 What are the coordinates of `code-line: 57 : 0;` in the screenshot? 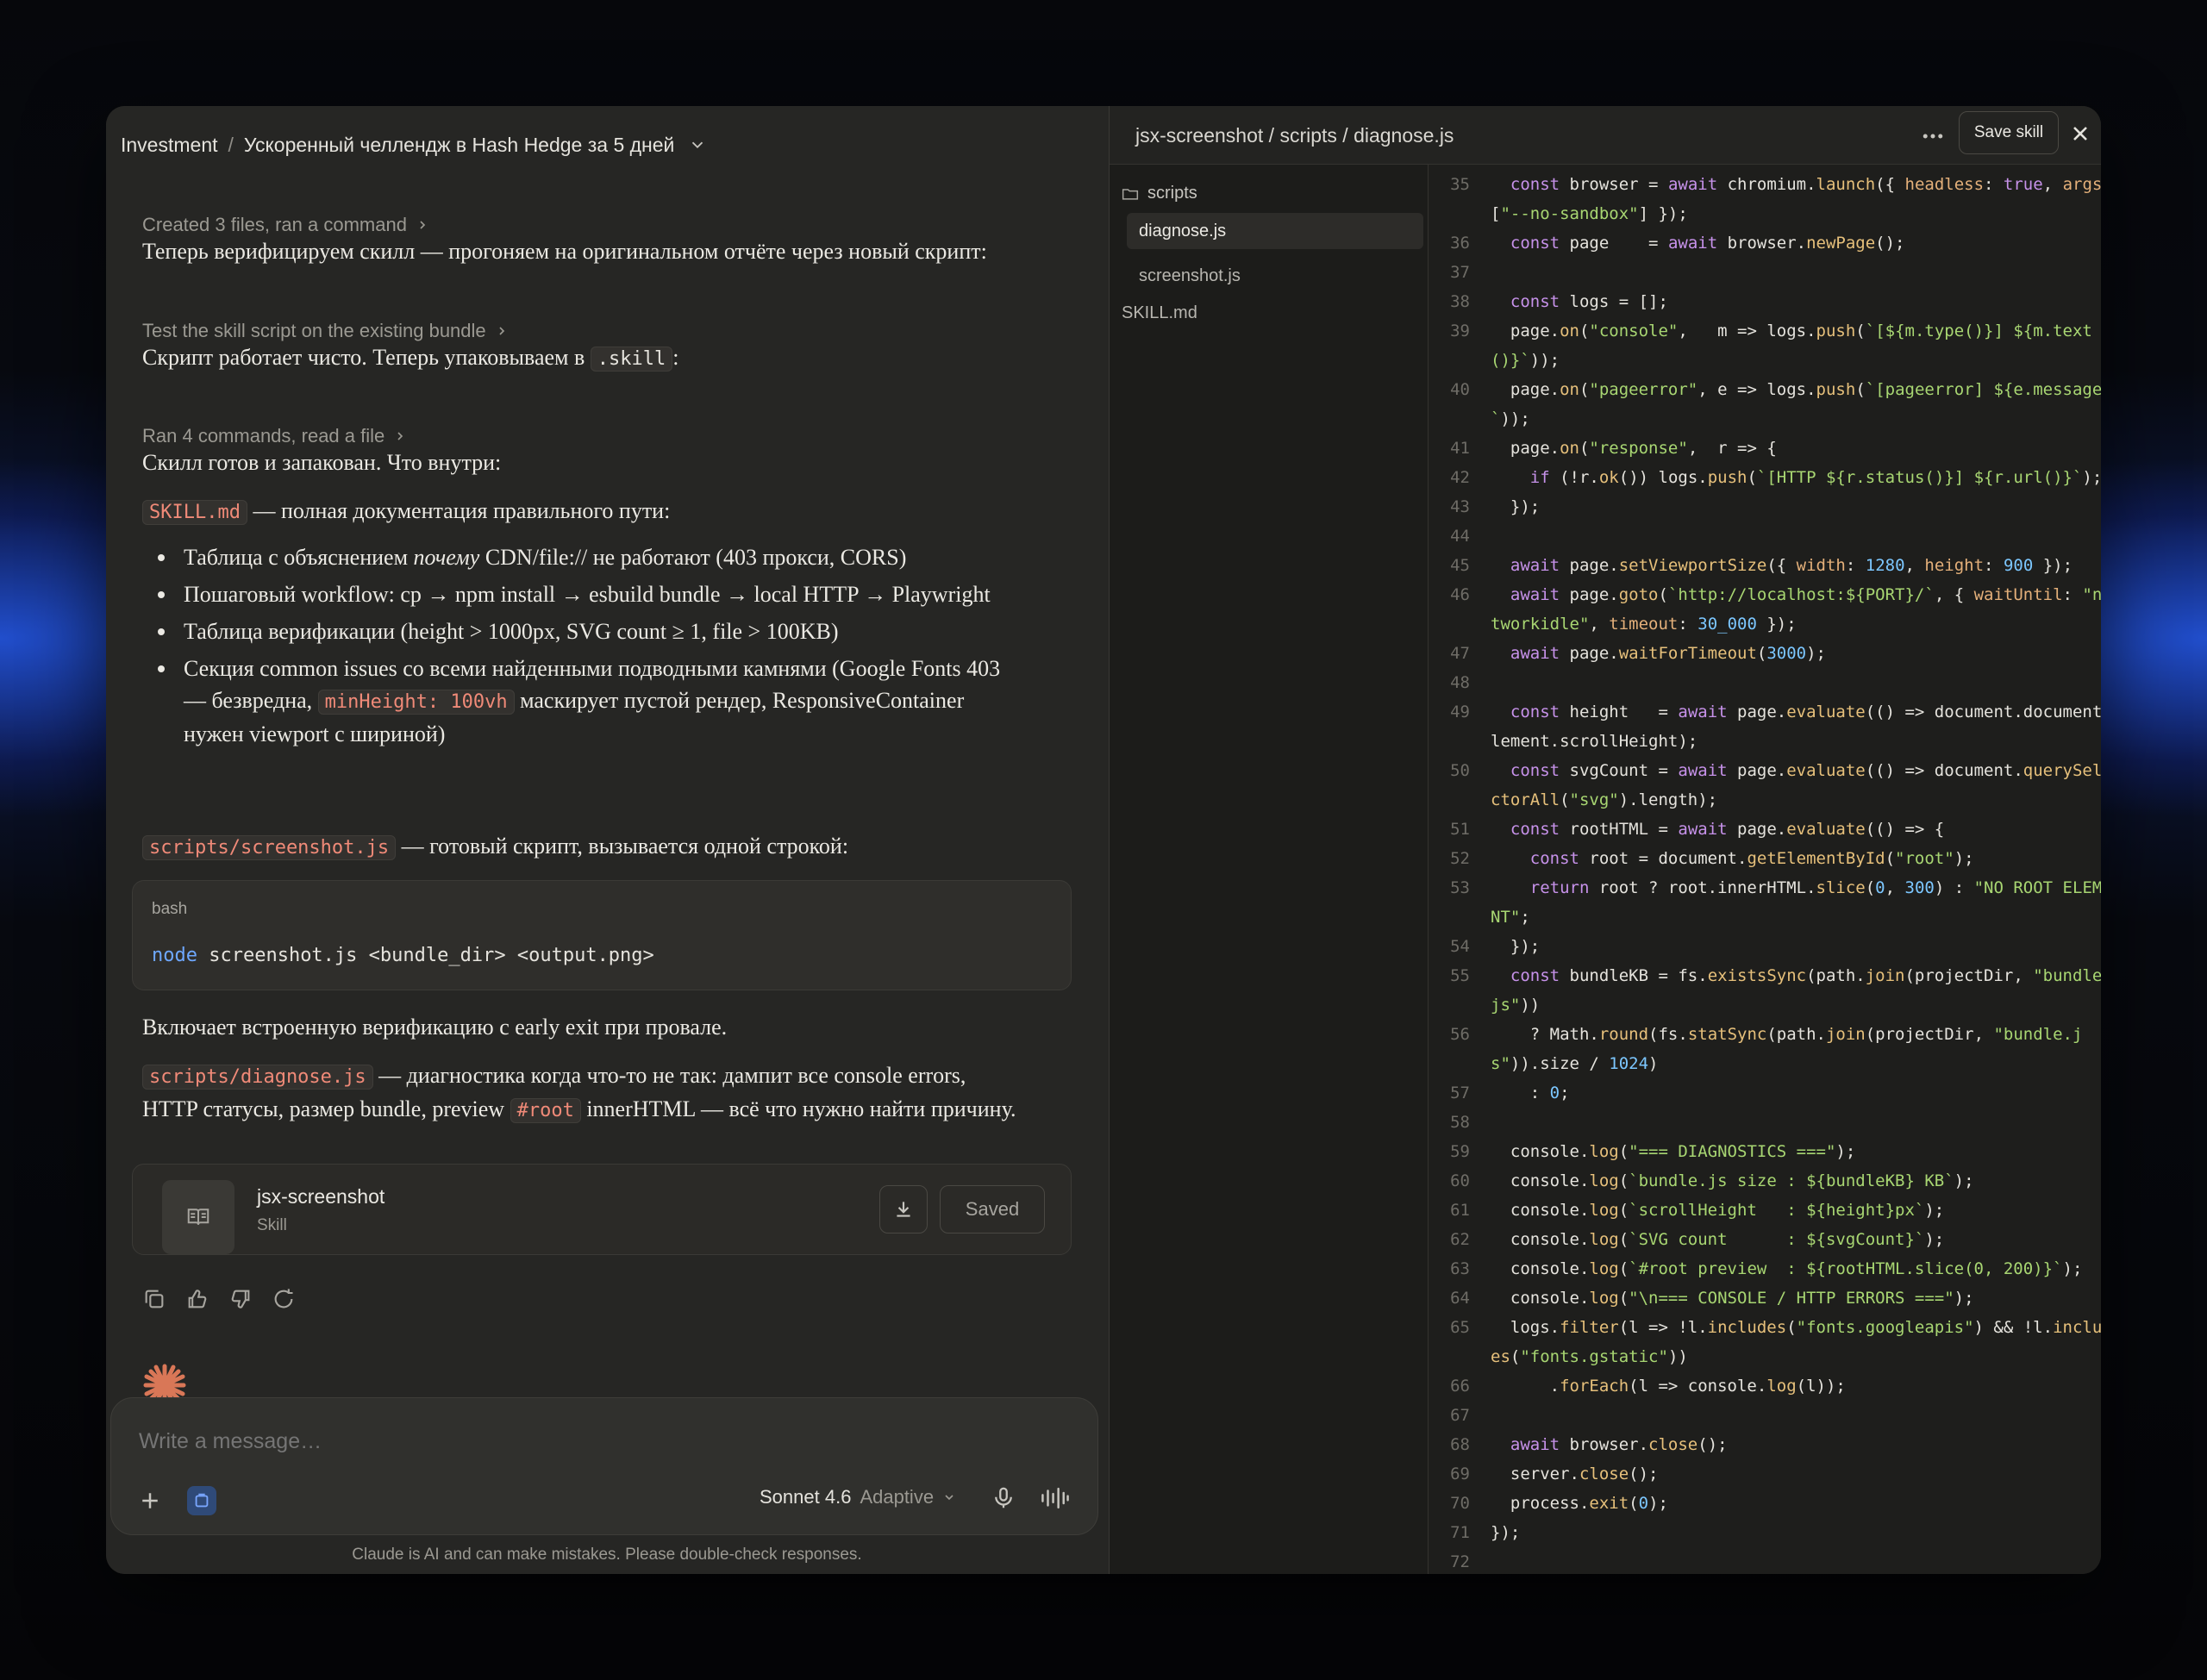 It's located at (1765, 1093).